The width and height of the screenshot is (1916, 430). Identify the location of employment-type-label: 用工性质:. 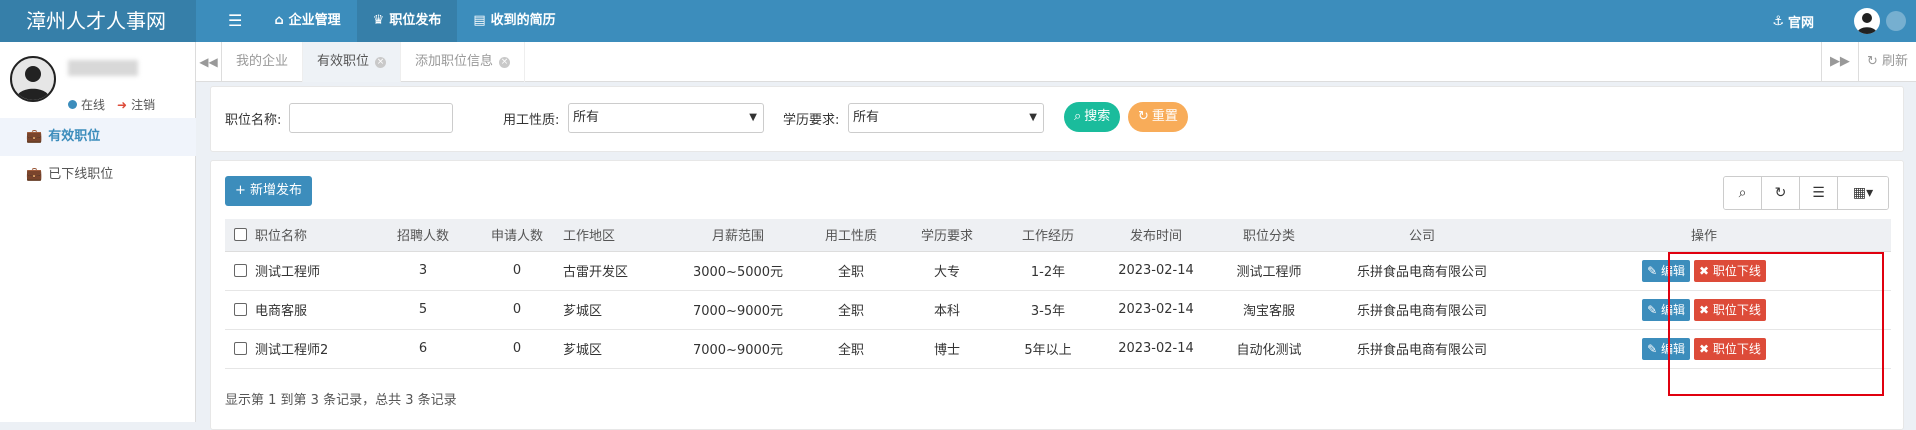
(531, 120).